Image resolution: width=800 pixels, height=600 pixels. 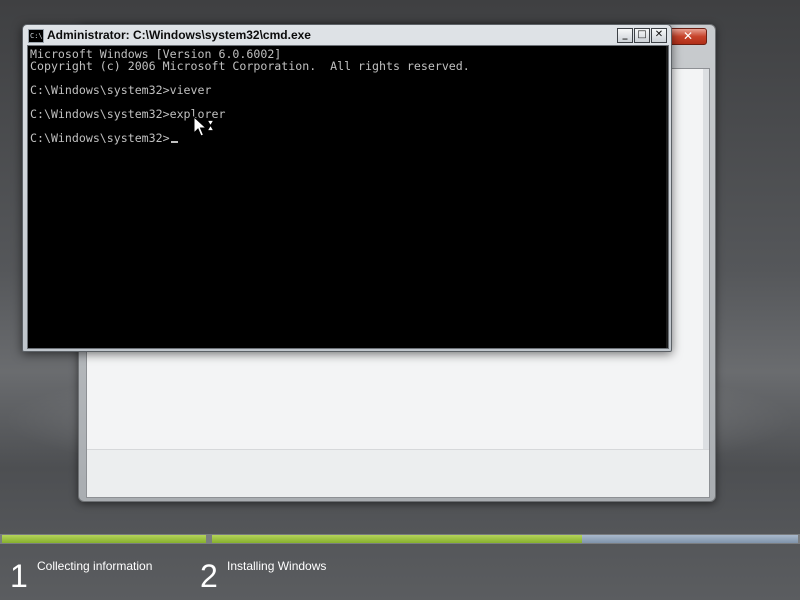 I want to click on minimize-button: _, so click(x=625, y=35).